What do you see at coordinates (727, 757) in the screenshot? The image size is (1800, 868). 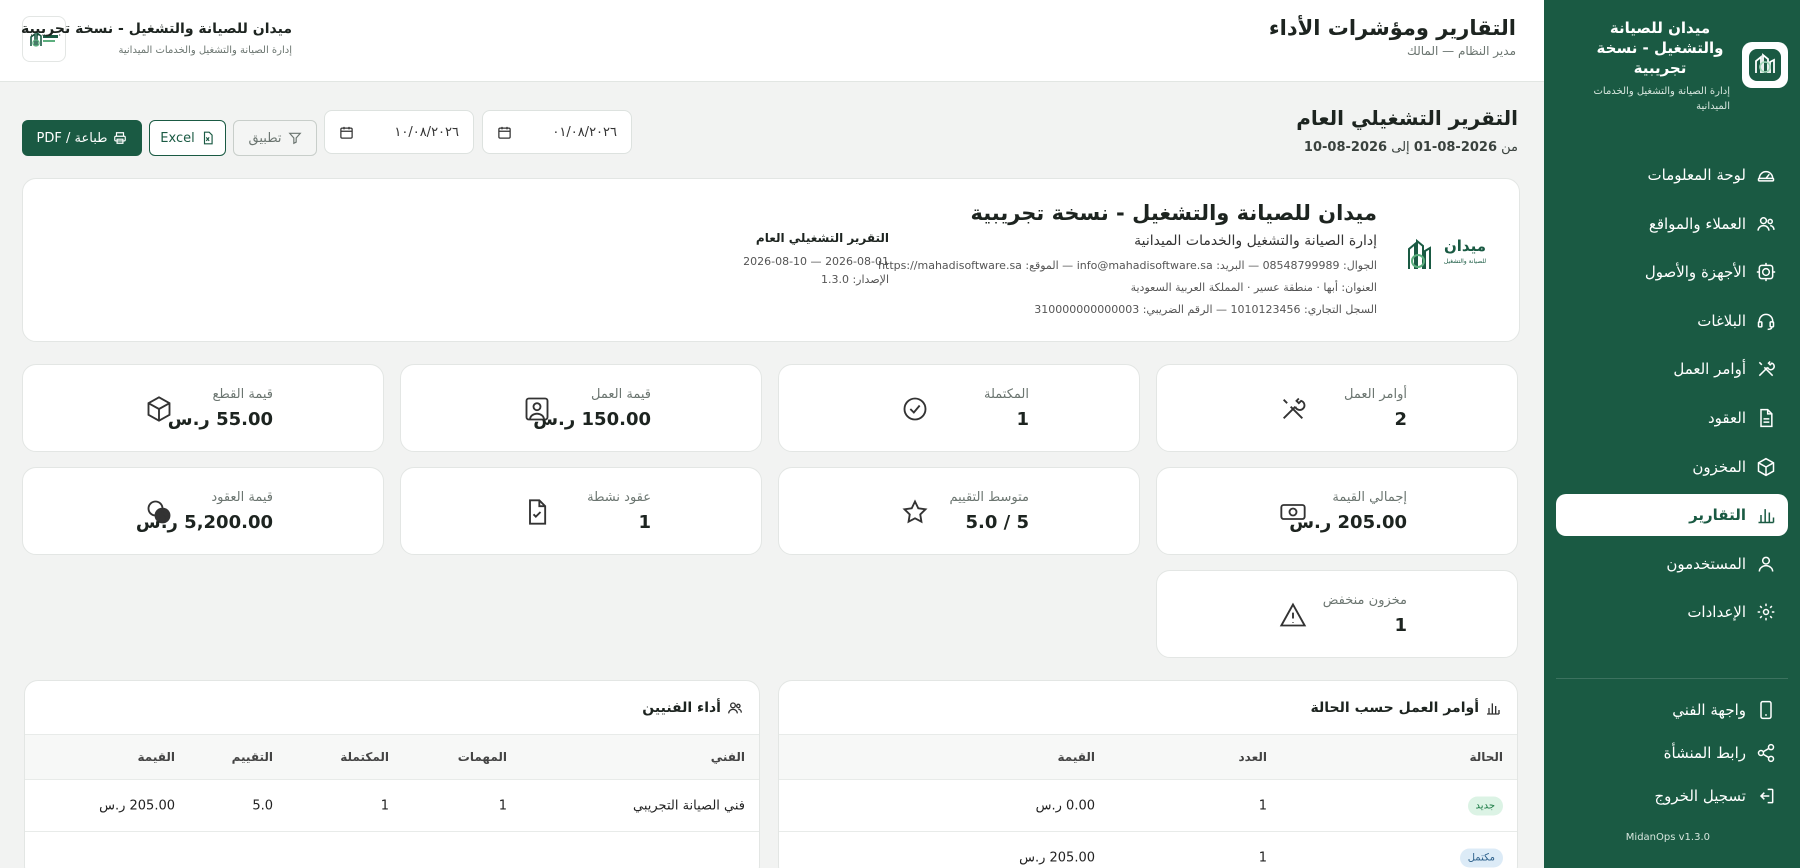 I see `col-technician: الفني` at bounding box center [727, 757].